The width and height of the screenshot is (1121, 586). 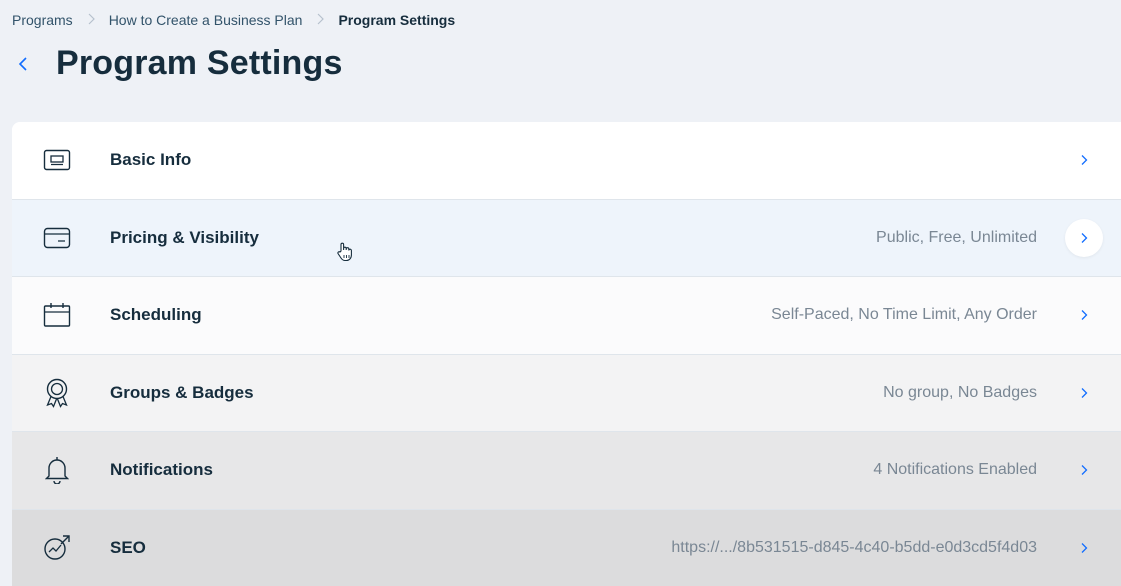 What do you see at coordinates (57, 548) in the screenshot?
I see `seo-icon` at bounding box center [57, 548].